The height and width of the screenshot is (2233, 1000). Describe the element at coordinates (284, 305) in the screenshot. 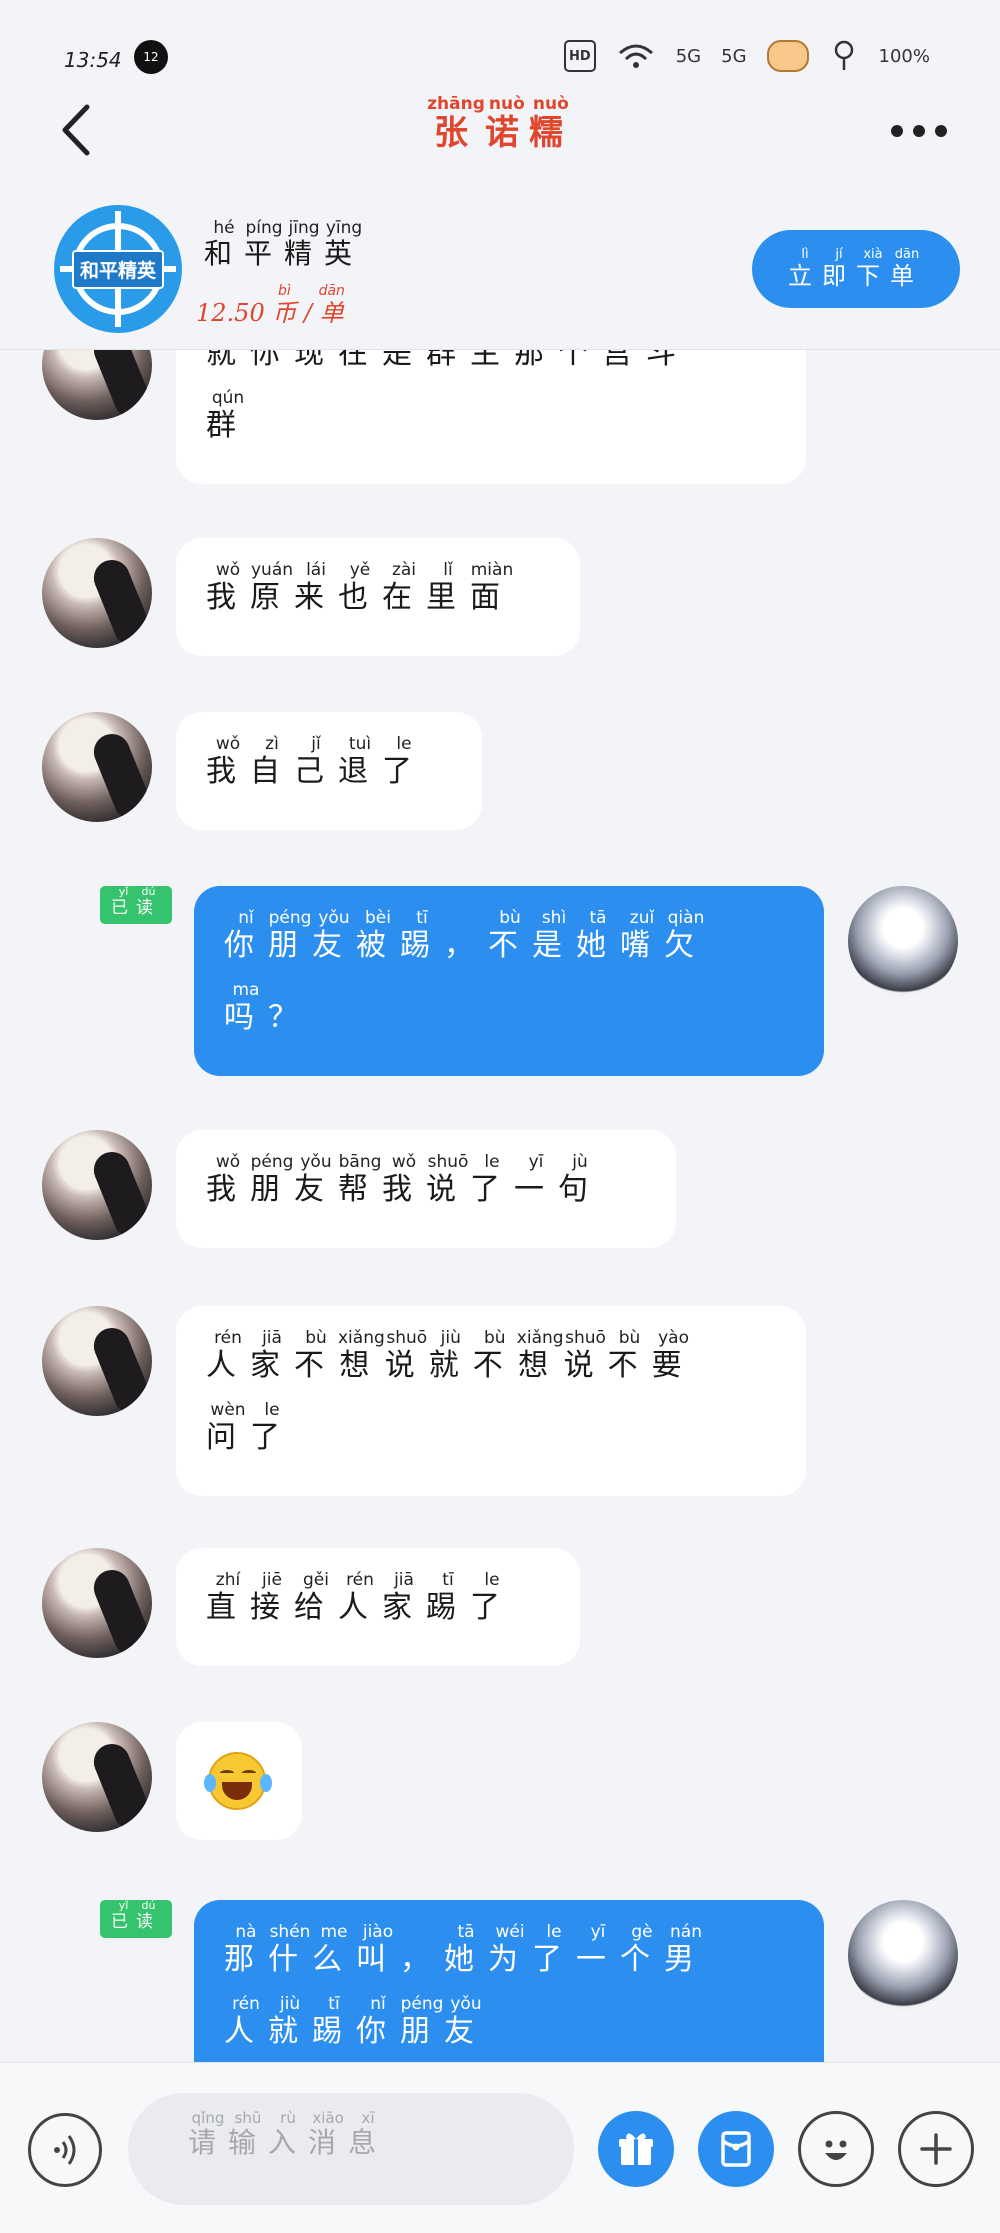

I see `hanzi-char: 币bì` at that location.